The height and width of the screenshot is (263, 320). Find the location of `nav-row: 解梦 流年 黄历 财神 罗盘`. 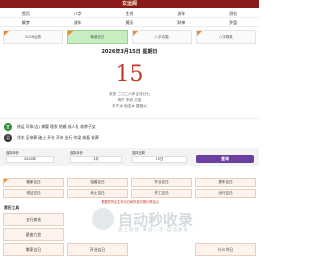

nav-row: 解梦 流年 黄历 财神 罗盘 is located at coordinates (129, 22).